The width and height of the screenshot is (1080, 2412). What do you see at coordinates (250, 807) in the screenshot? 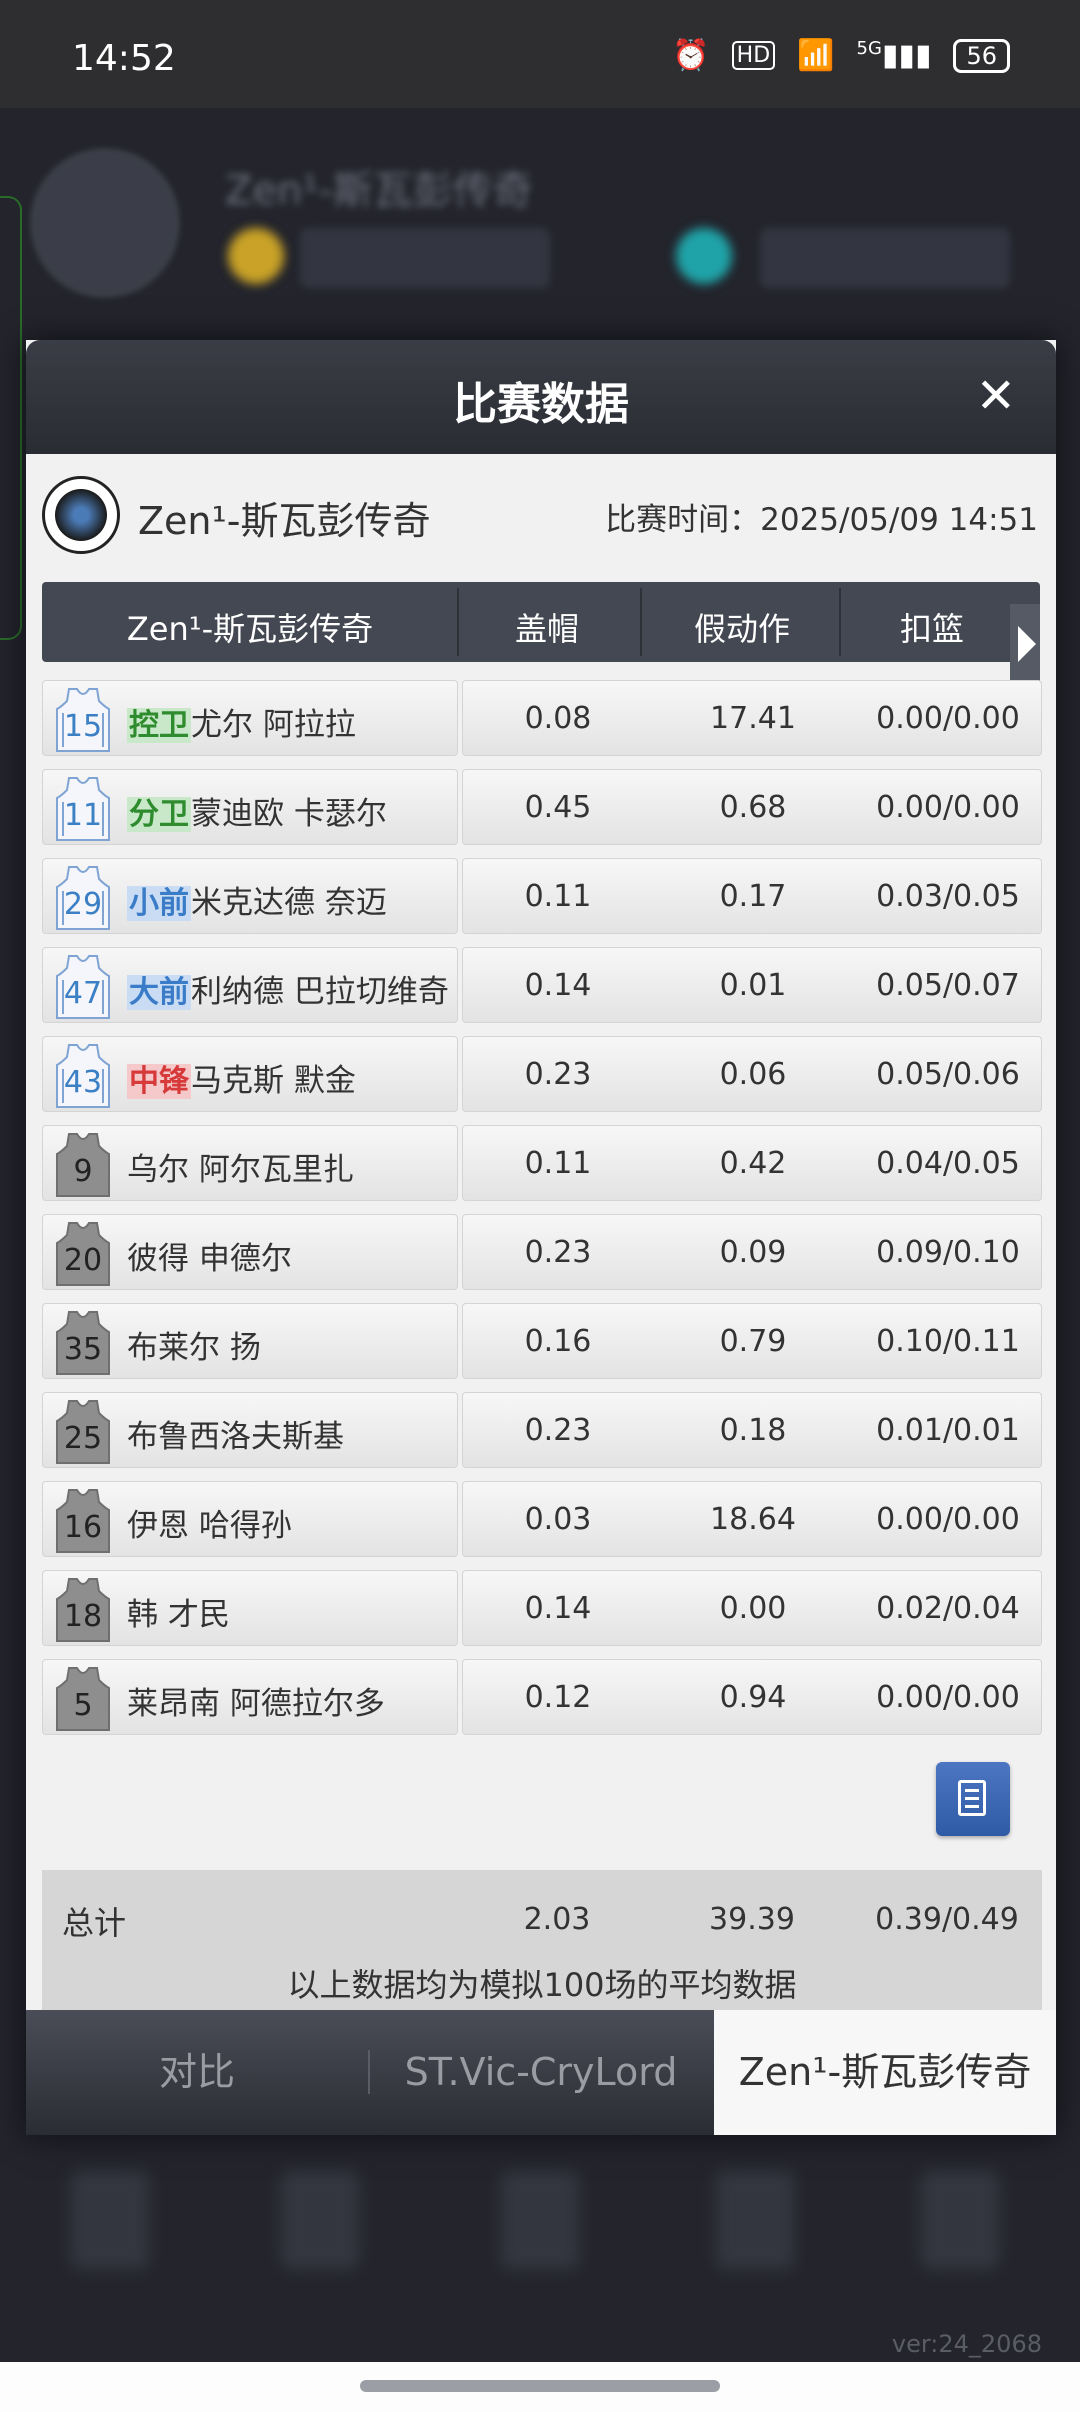
I see `player-name-cell: 11 分卫蒙迪欧 卡瑟尔` at bounding box center [250, 807].